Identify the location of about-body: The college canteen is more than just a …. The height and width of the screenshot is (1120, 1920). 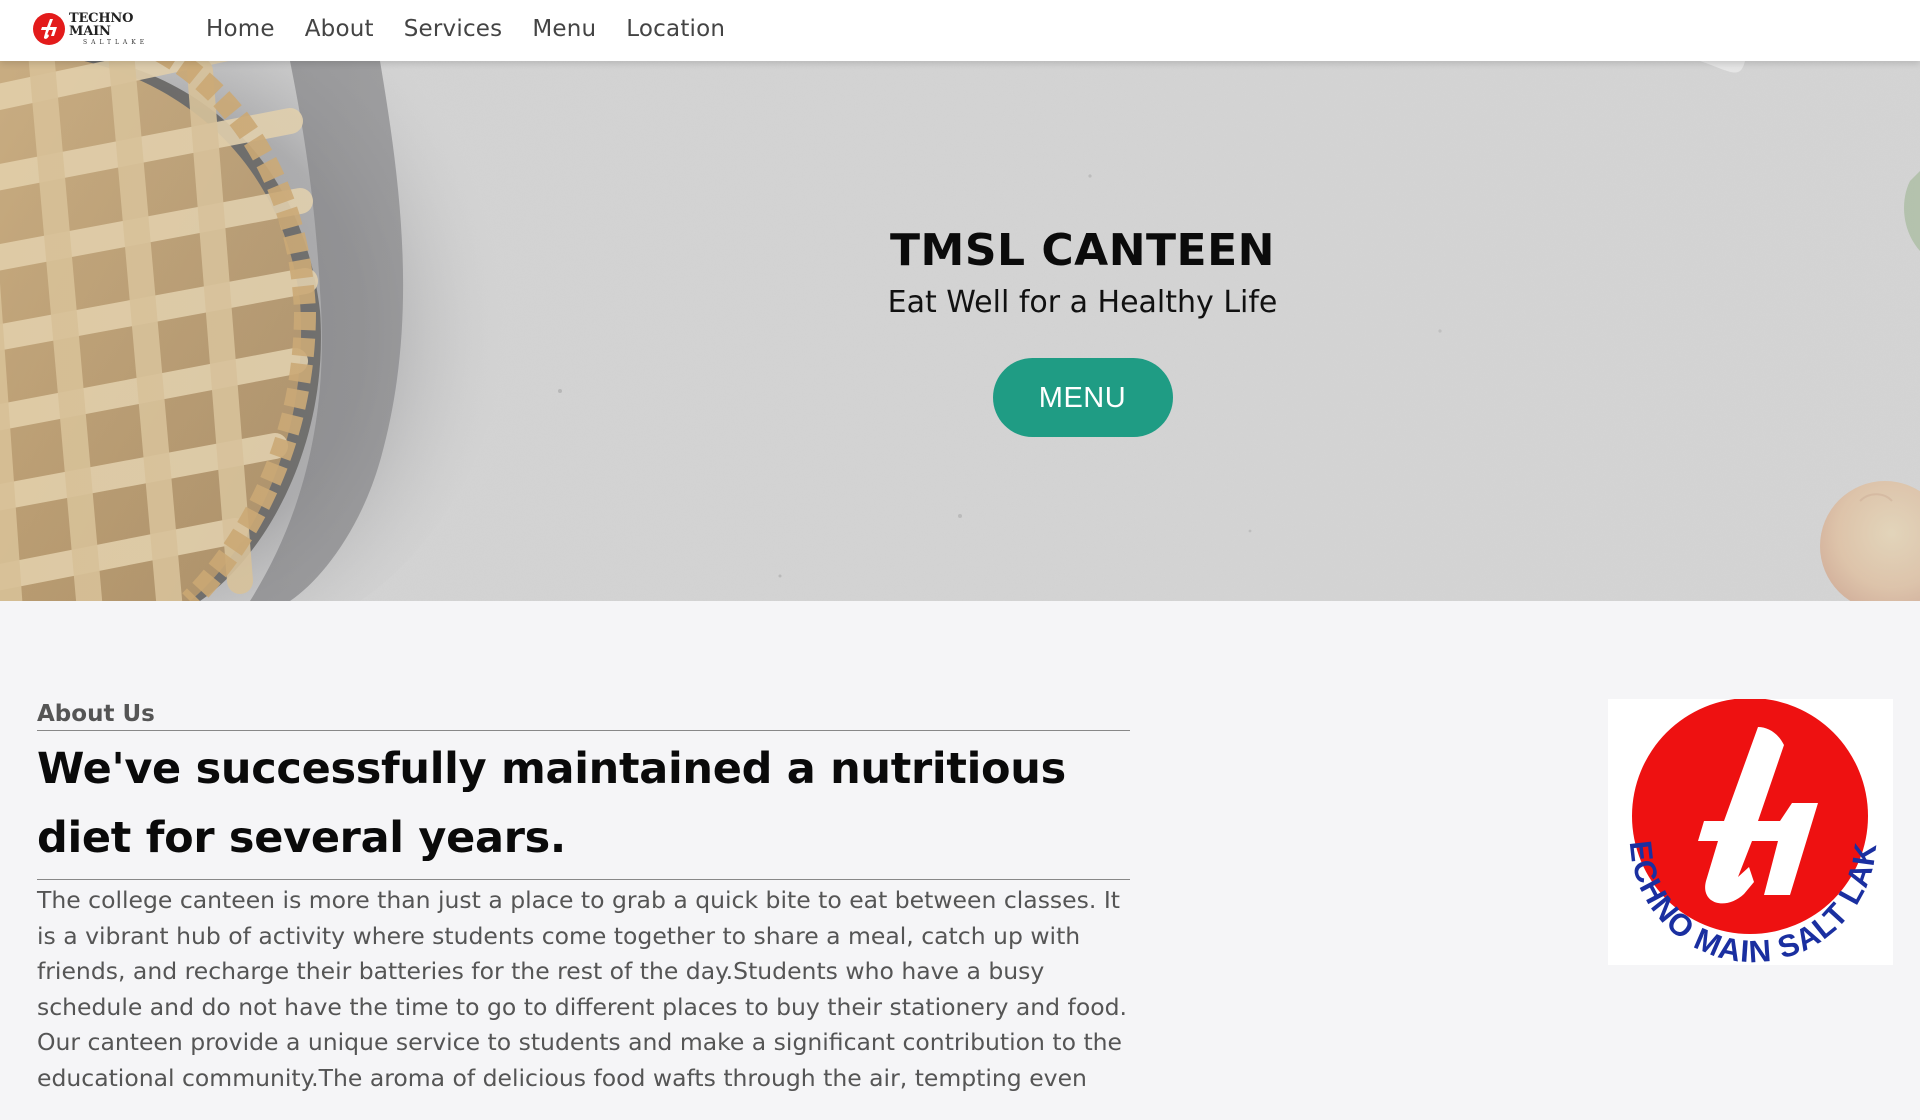
(582, 989).